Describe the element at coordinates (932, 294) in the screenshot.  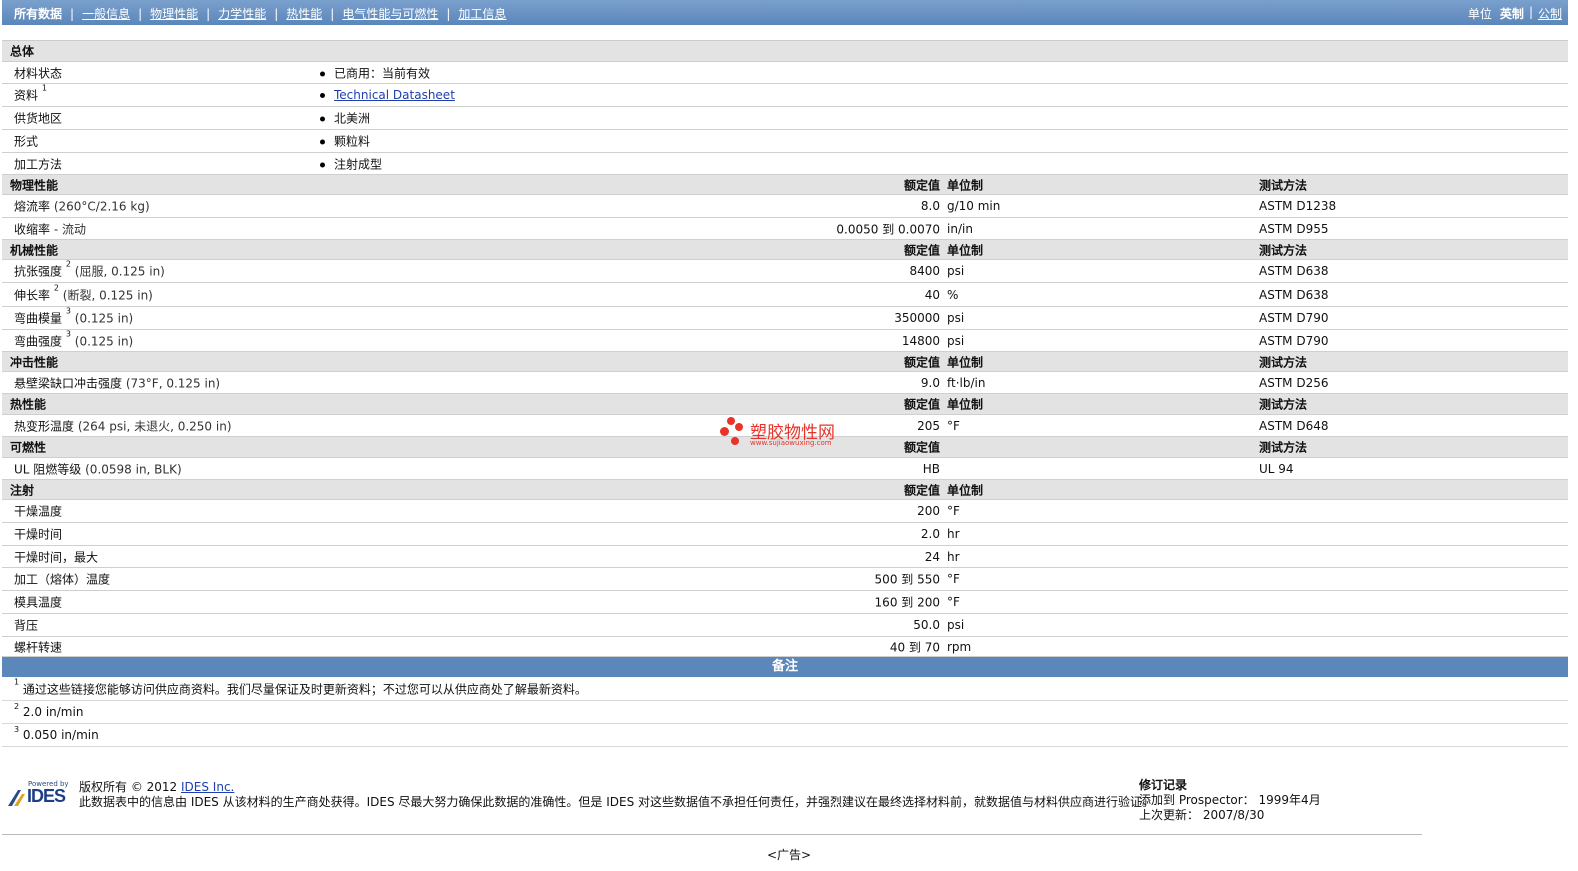
I see `nominal-value: 40` at that location.